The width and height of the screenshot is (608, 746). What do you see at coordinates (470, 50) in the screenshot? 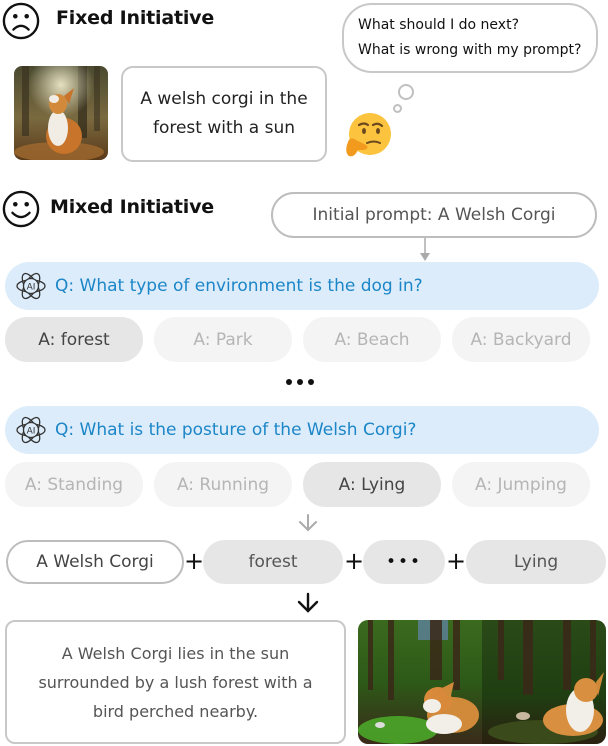
I see `thought-line: What is wrong with my prompt?` at bounding box center [470, 50].